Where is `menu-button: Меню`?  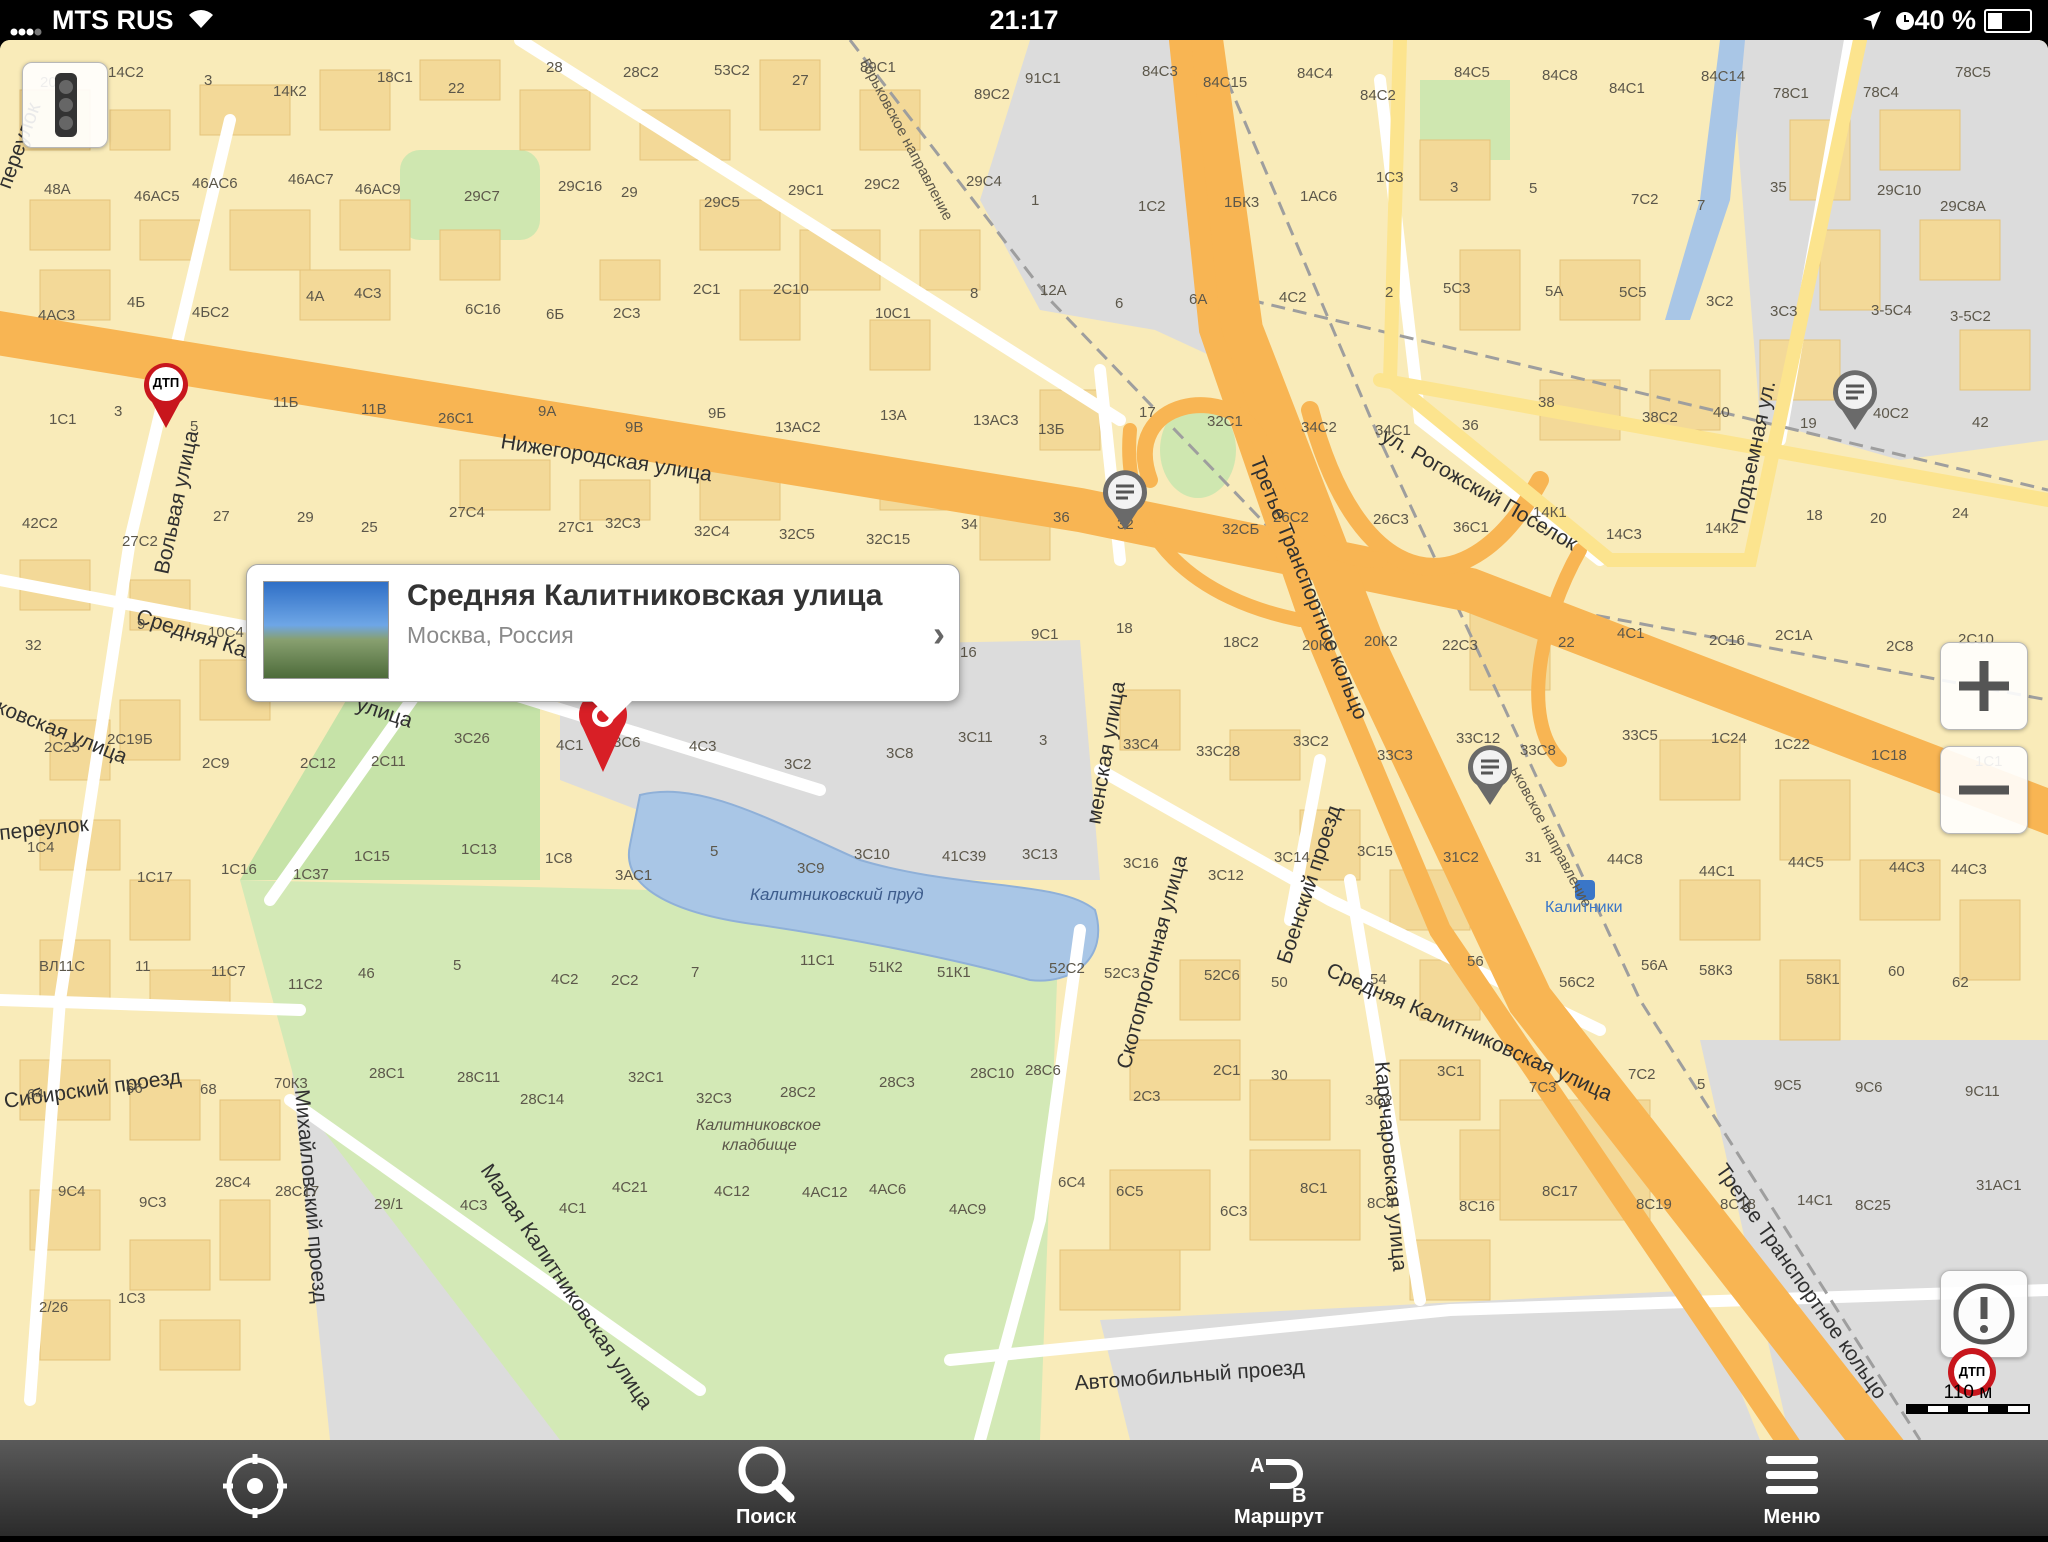 menu-button: Меню is located at coordinates (1792, 1488).